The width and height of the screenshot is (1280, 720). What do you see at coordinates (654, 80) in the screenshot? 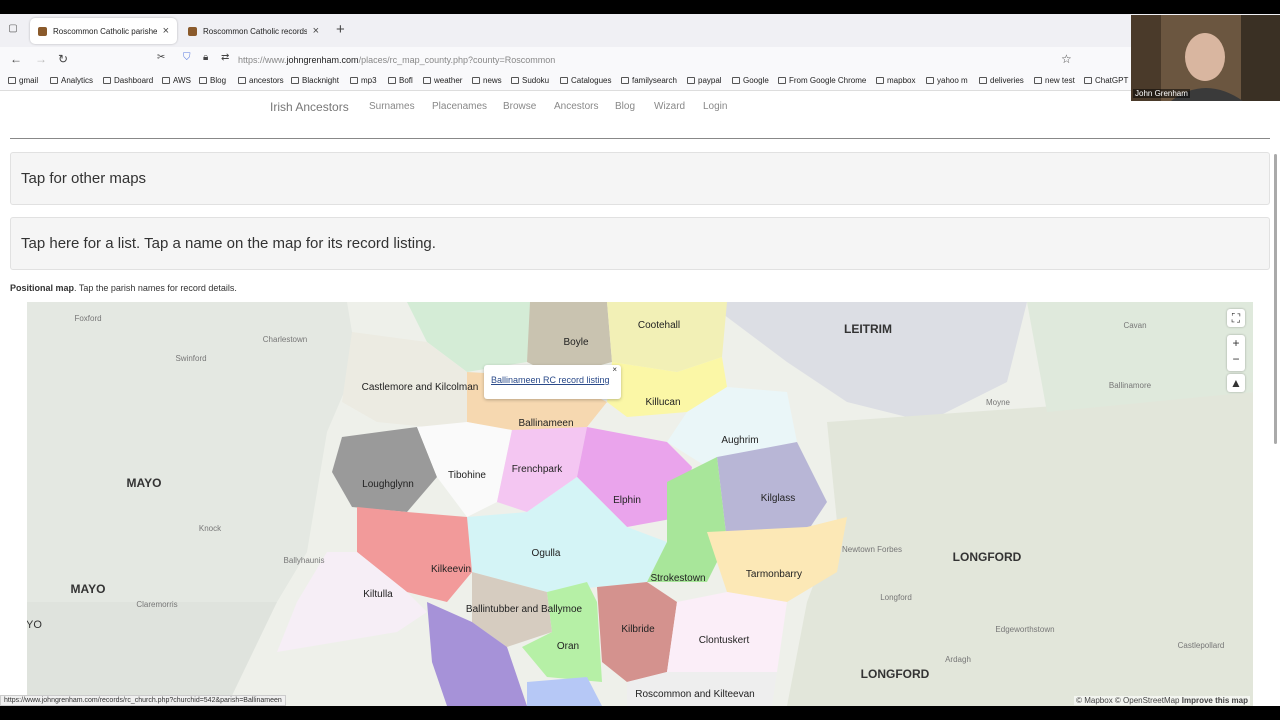
I see `bookmark-label: familysearch` at bounding box center [654, 80].